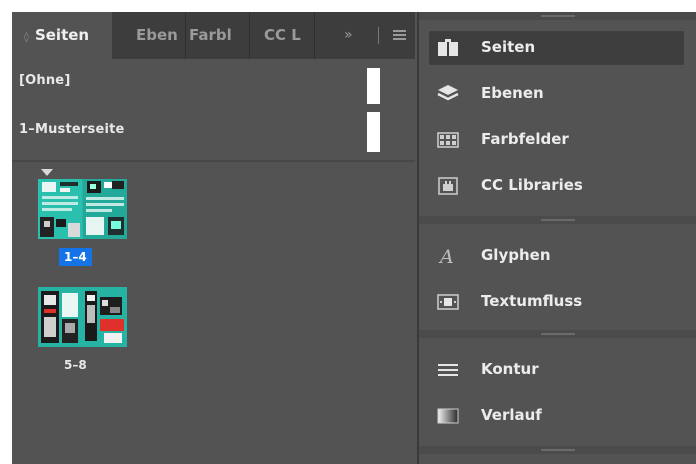 The image size is (696, 464). Describe the element at coordinates (448, 416) in the screenshot. I see `gradient-icon` at that location.